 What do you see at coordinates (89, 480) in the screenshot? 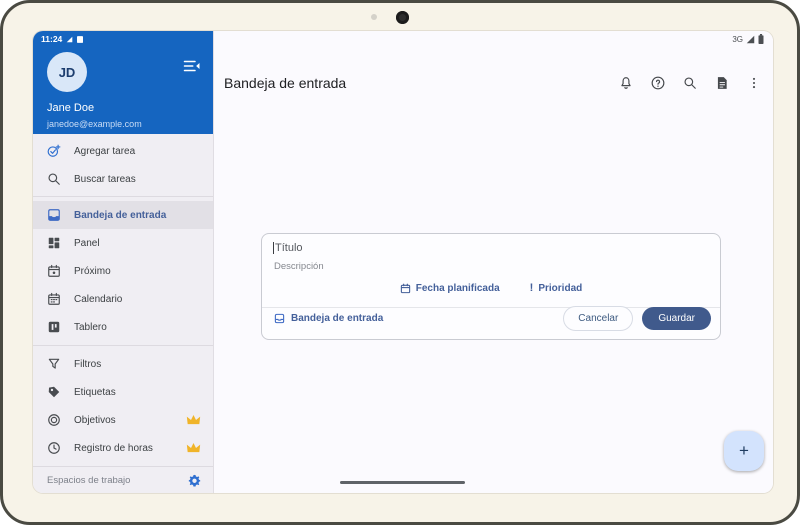
I see `workspaces-label: Espacios de trabajo` at bounding box center [89, 480].